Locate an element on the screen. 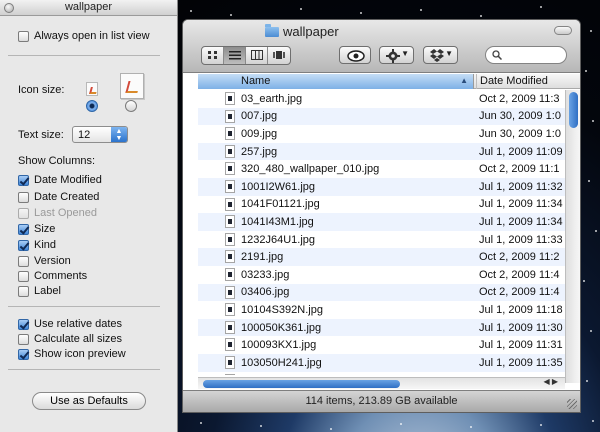  relative-dates-checkbox: Use relative dates is located at coordinates (70, 324).